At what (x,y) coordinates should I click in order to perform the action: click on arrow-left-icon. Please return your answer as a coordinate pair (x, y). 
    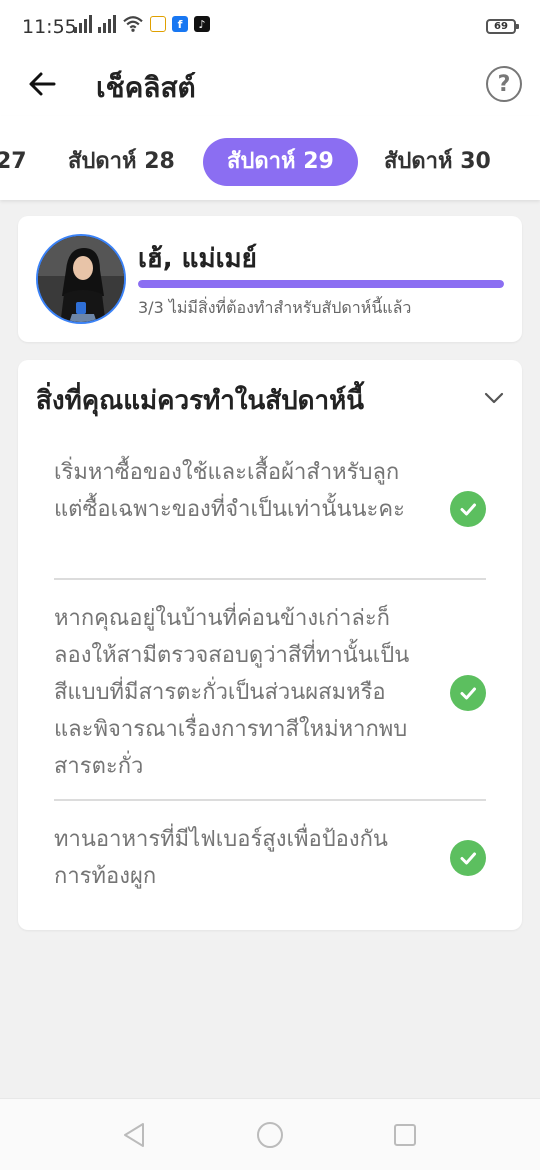
    Looking at the image, I should click on (42, 84).